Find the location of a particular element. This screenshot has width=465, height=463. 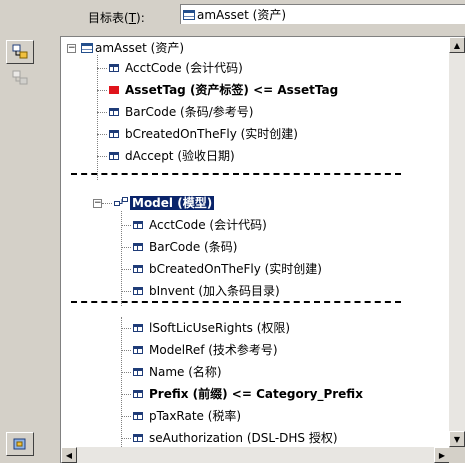

tree-field-item: dAccept (验收日期) is located at coordinates (172, 156).